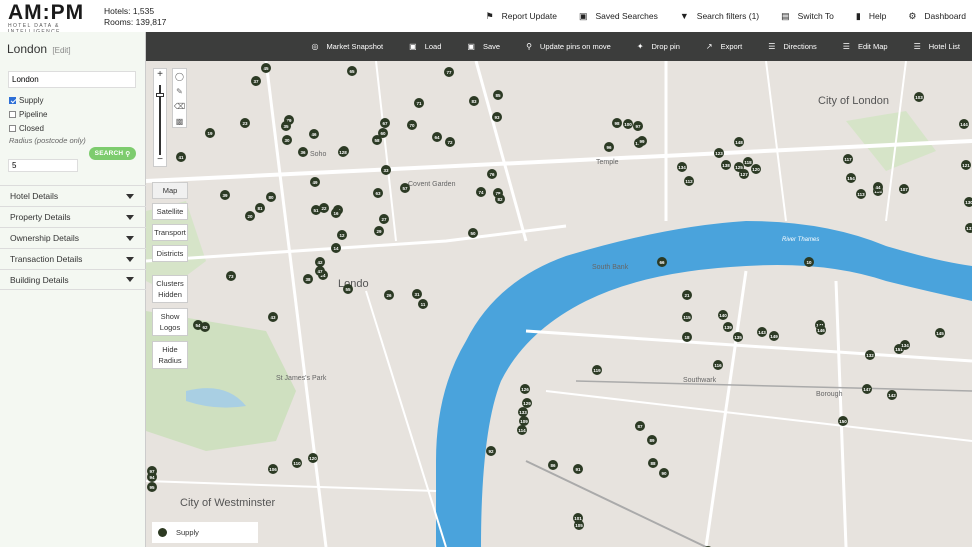 The width and height of the screenshot is (972, 547). I want to click on hotel-pin: 96, so click(609, 147).